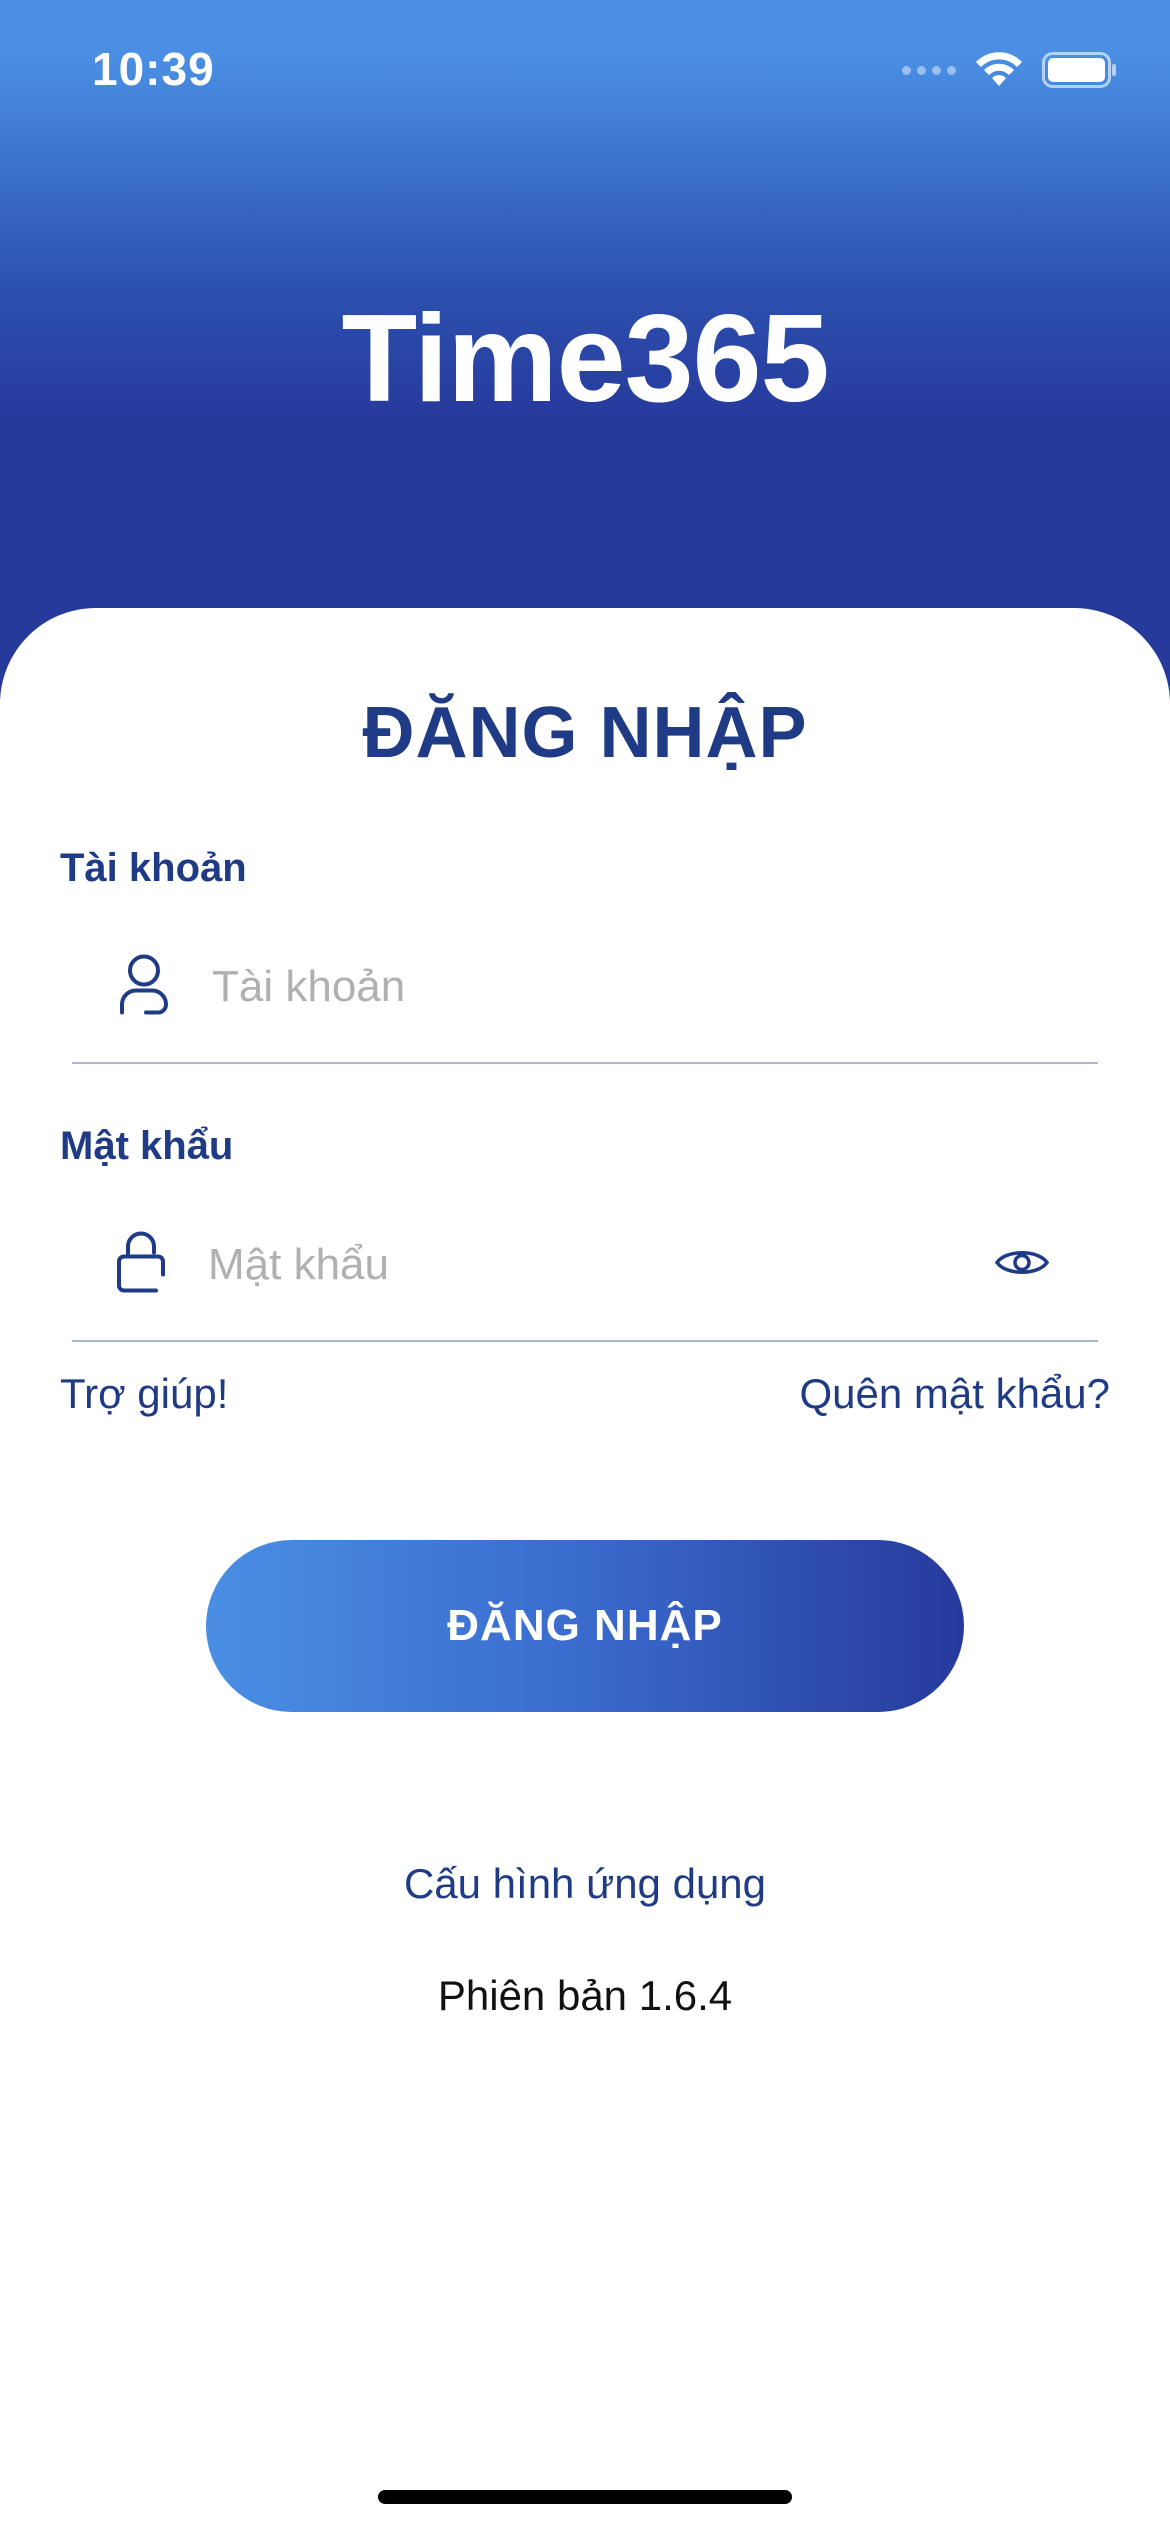 This screenshot has height=2532, width=1170. What do you see at coordinates (585, 1995) in the screenshot?
I see `version-text: Phiên bản 1.6.4` at bounding box center [585, 1995].